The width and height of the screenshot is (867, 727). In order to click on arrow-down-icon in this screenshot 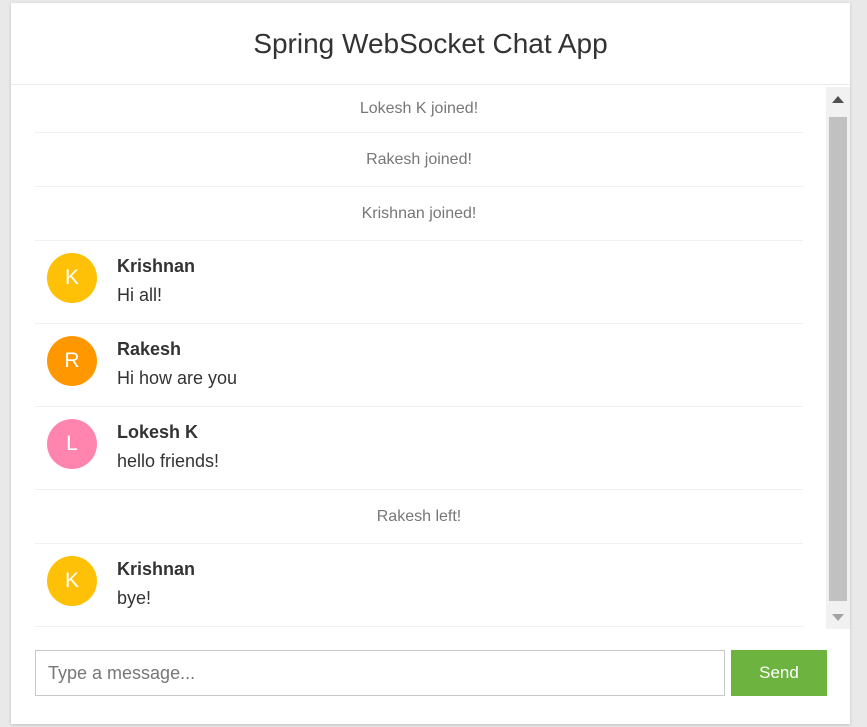, I will do `click(838, 617)`.